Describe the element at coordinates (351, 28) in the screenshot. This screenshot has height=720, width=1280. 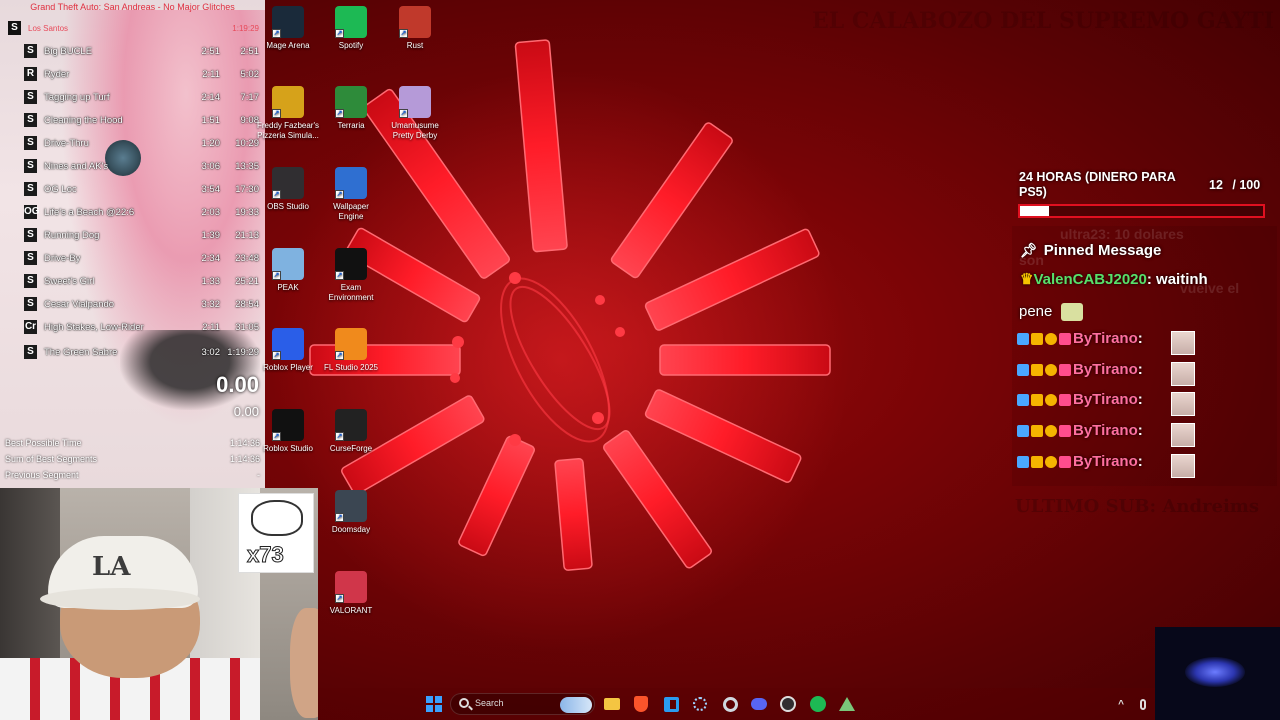
I see `desktop-shortcut: ↗ Spotify` at that location.